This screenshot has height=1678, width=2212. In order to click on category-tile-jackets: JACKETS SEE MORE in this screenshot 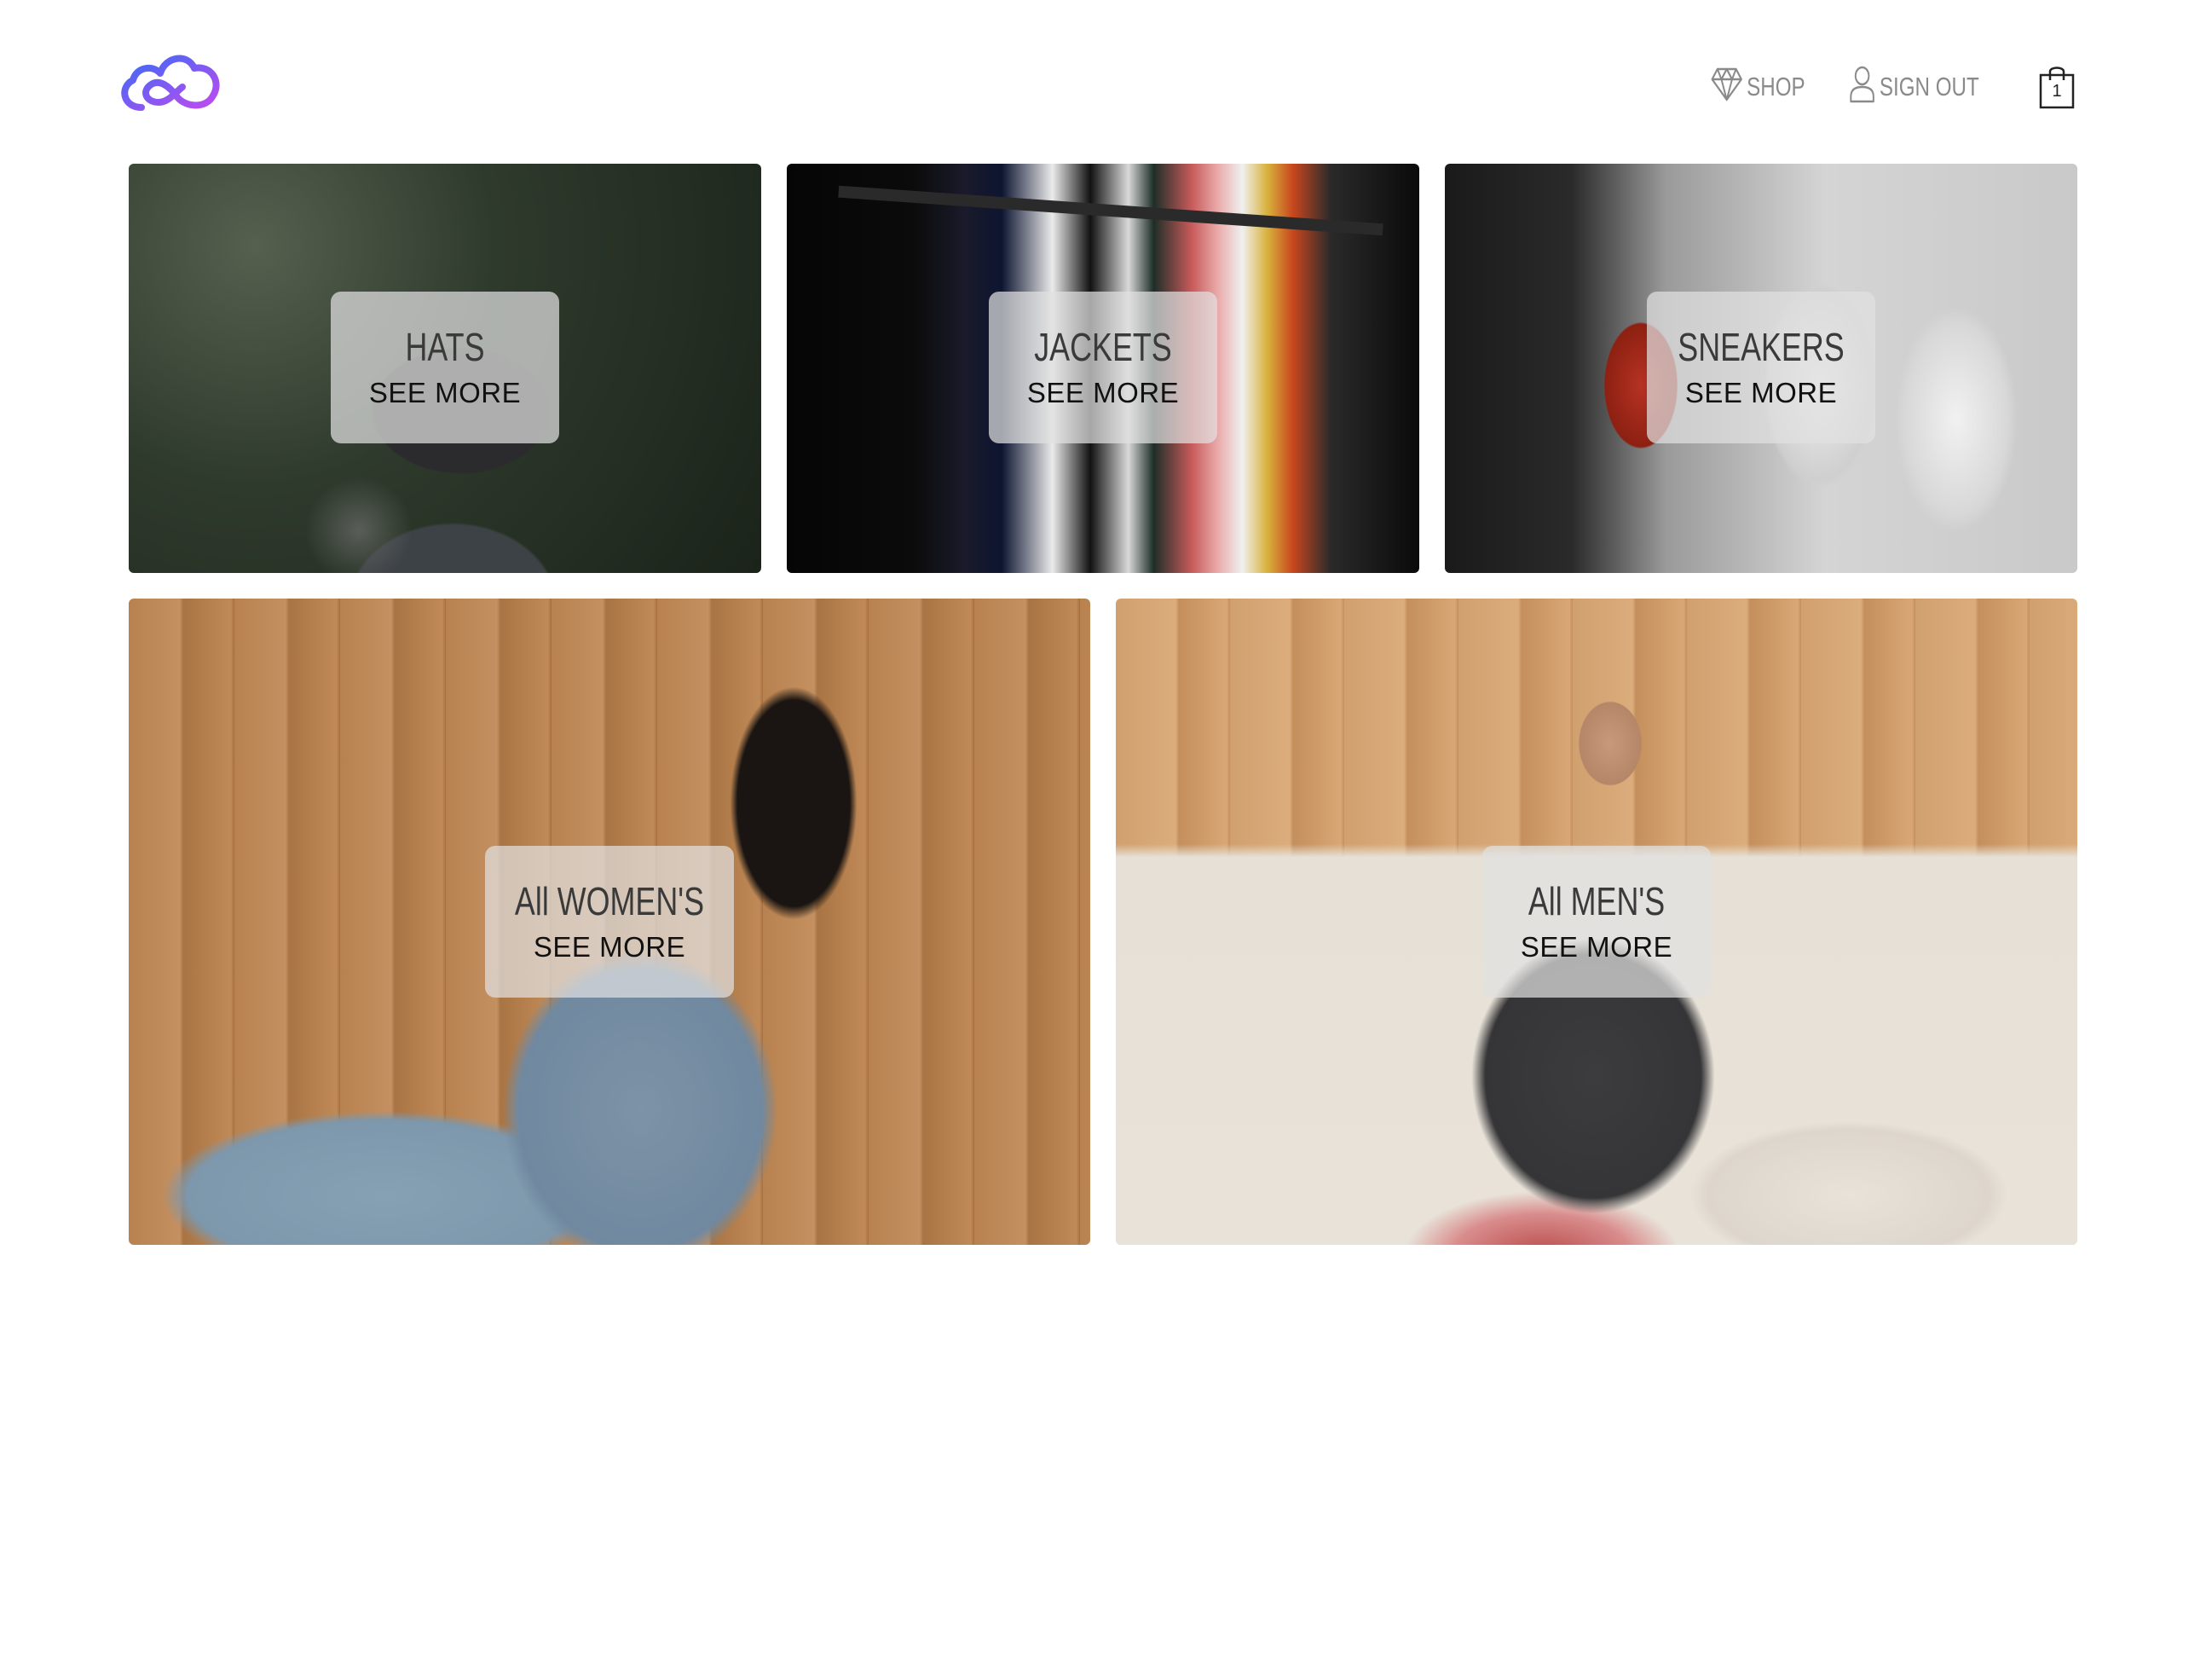, I will do `click(1103, 368)`.